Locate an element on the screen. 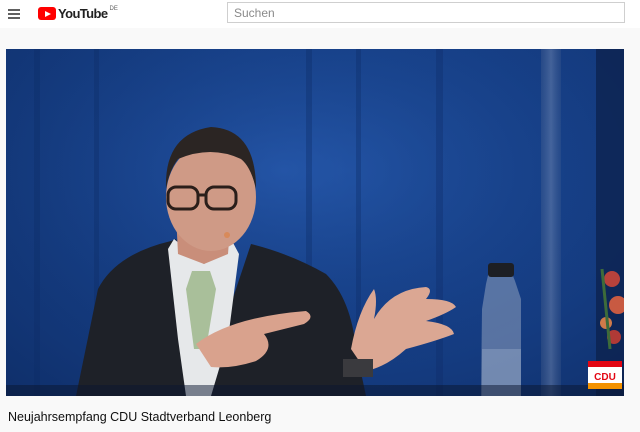 This screenshot has height=432, width=640. logo-text: YouTube is located at coordinates (83, 13).